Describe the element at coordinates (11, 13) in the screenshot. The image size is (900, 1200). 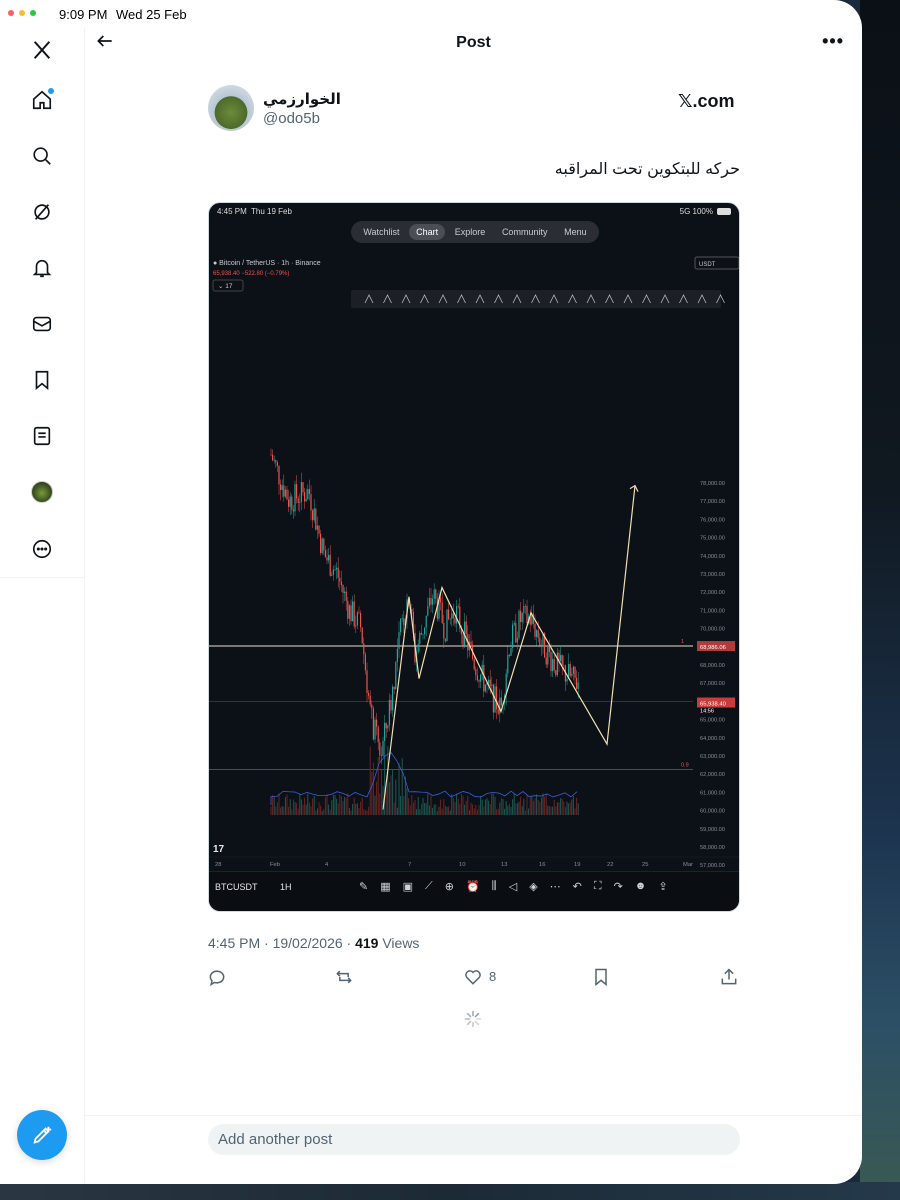
I see `close-dot-icon` at that location.